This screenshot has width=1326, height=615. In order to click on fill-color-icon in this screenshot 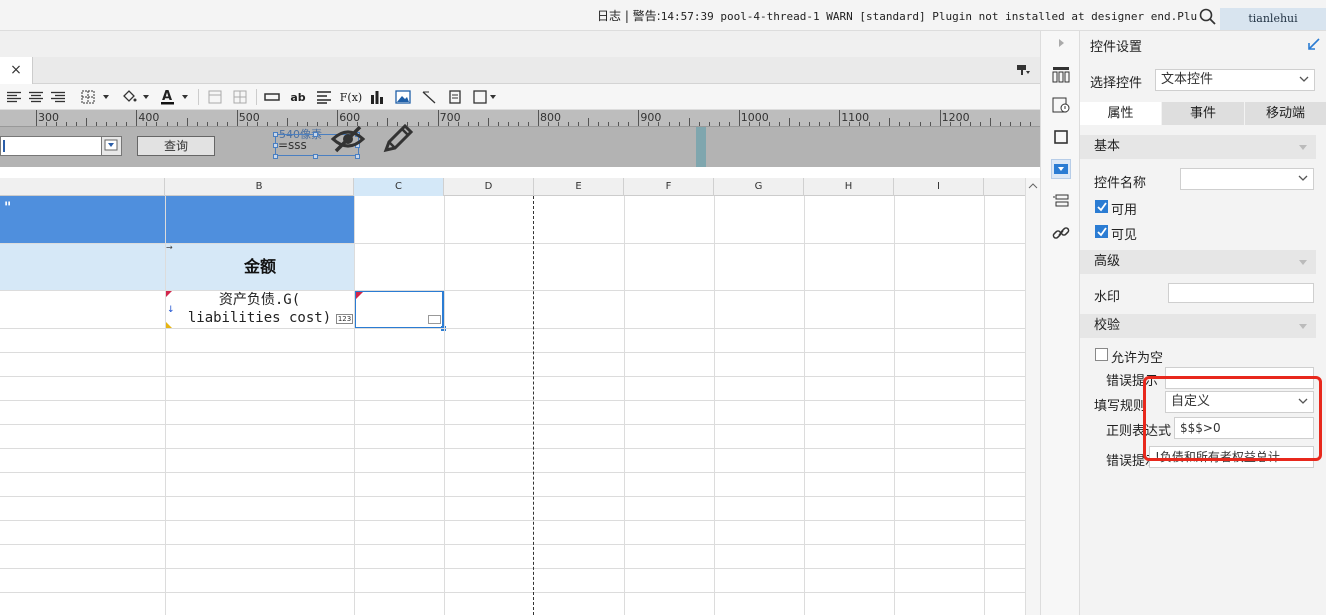, I will do `click(136, 97)`.